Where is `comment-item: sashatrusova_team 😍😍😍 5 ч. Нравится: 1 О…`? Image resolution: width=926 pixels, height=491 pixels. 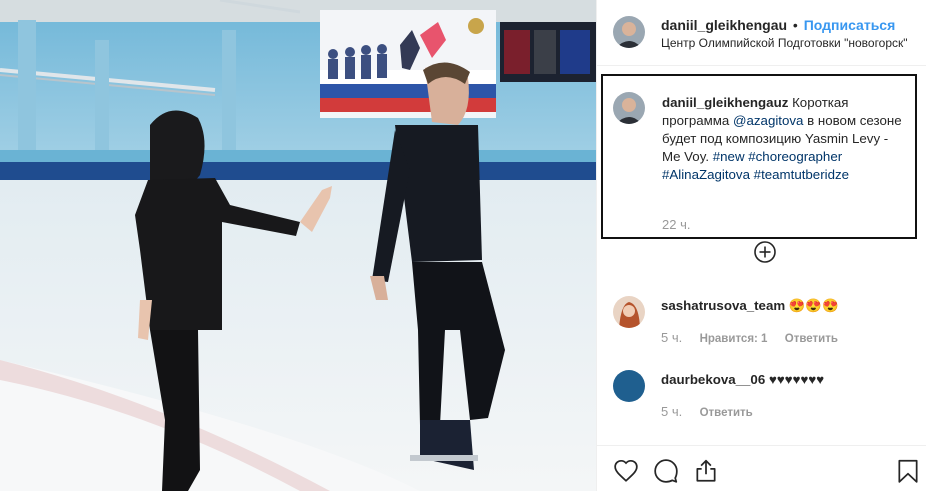
comment-item: sashatrusova_team 😍😍😍 5 ч. Нравится: 1 О… is located at coordinates (761, 327).